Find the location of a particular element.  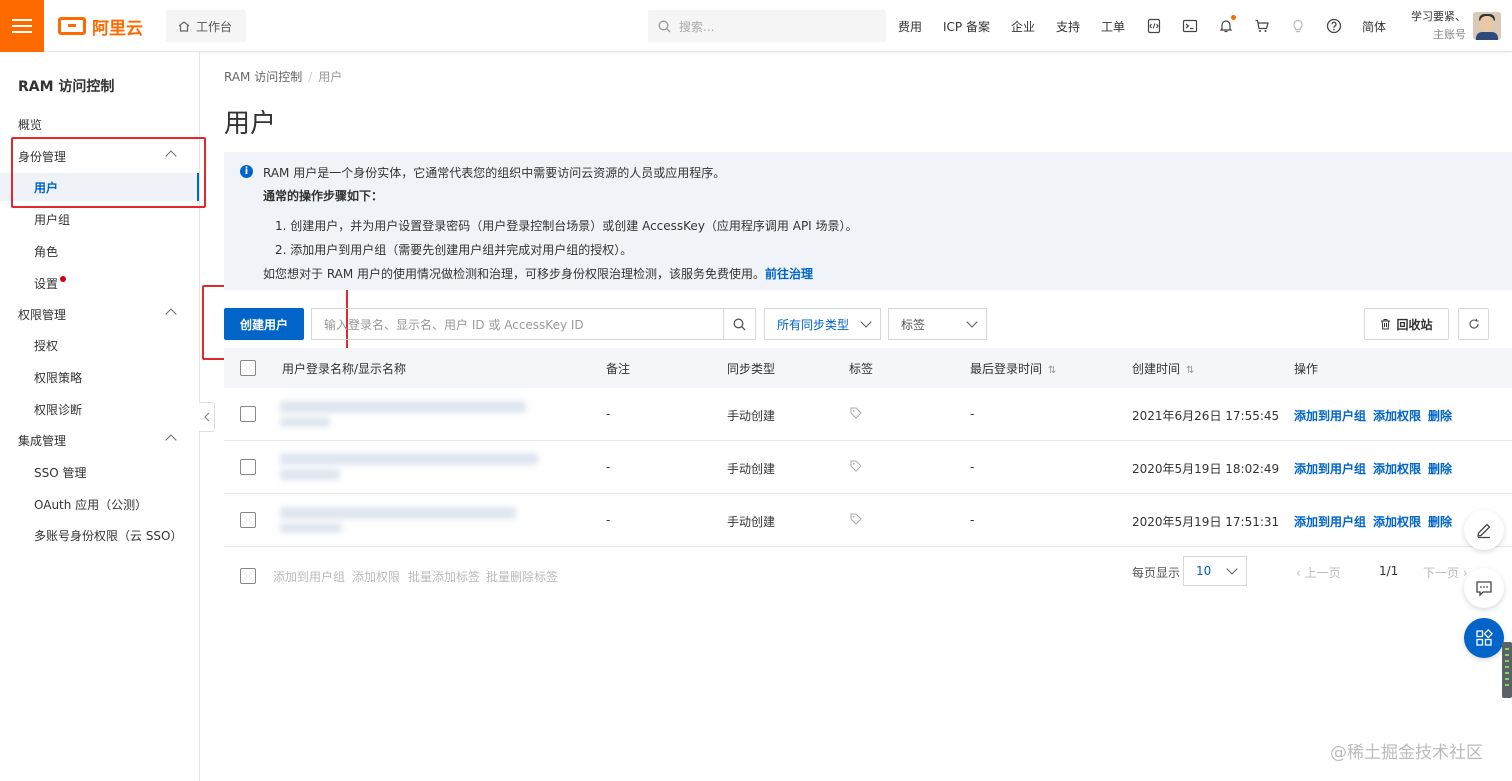

link-support: 支持 is located at coordinates (1068, 26).